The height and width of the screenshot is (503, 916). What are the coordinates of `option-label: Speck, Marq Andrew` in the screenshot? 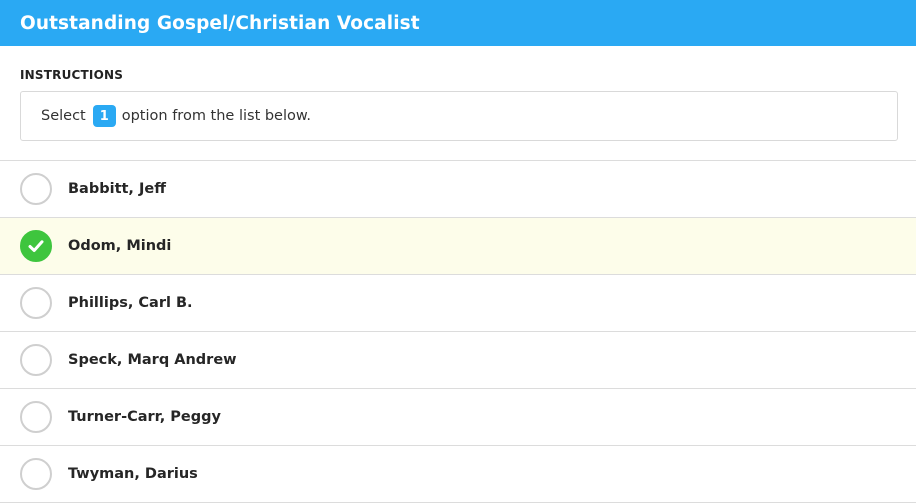 It's located at (152, 360).